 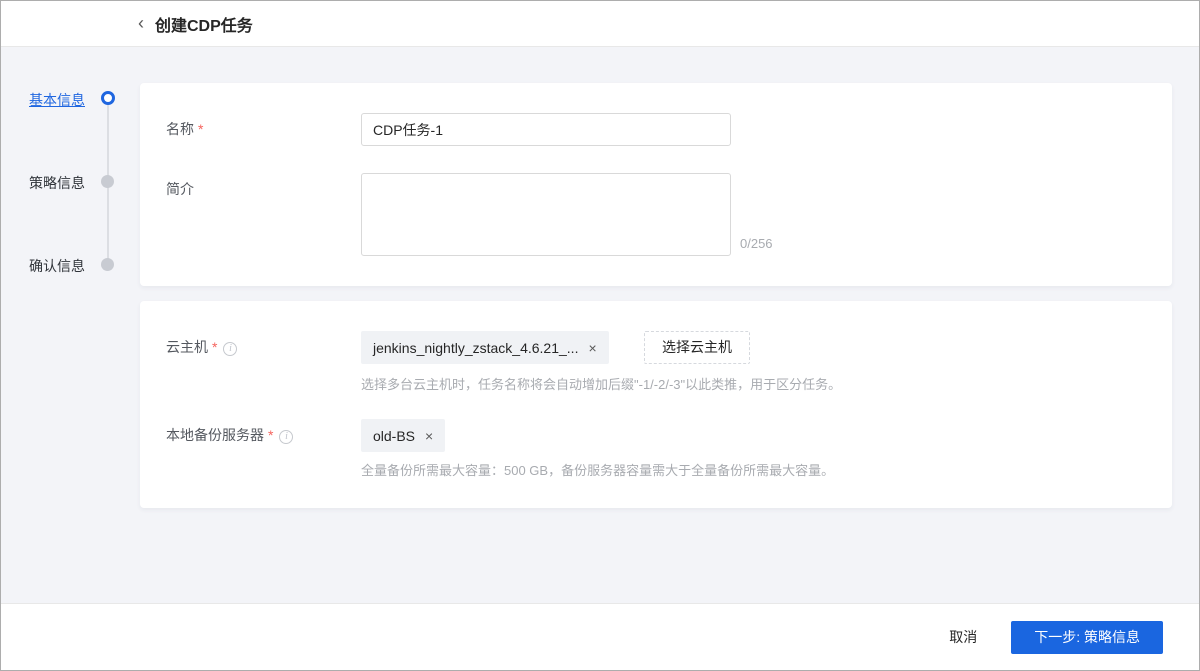 What do you see at coordinates (57, 266) in the screenshot?
I see `step-label: 确认信息` at bounding box center [57, 266].